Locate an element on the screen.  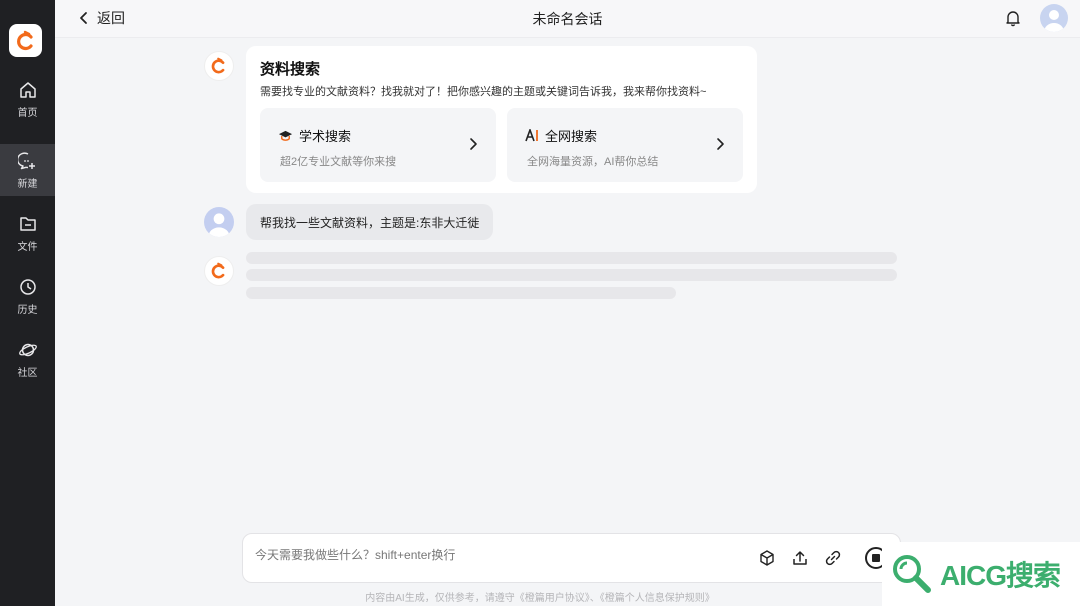
file-icon is located at coordinates (27, 223).